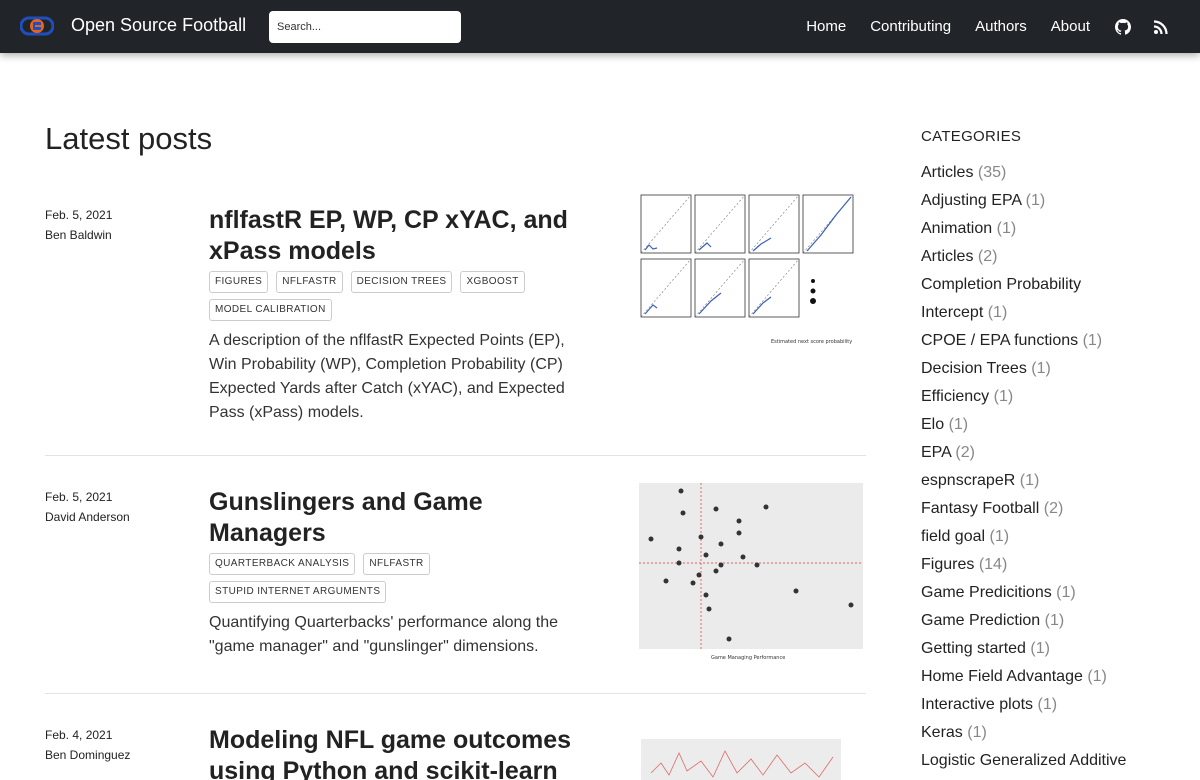  I want to click on category-name: Keras, so click(942, 732).